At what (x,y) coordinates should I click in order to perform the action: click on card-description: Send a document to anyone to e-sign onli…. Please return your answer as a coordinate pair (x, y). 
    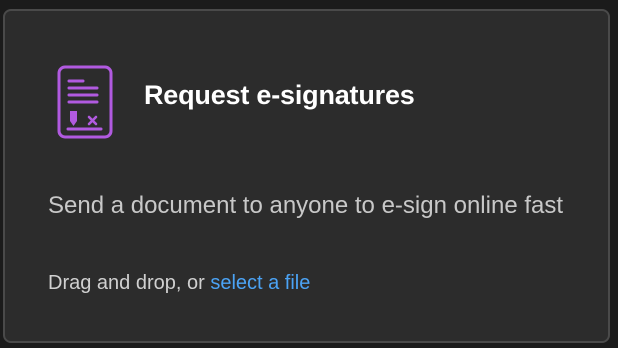
    Looking at the image, I should click on (306, 205).